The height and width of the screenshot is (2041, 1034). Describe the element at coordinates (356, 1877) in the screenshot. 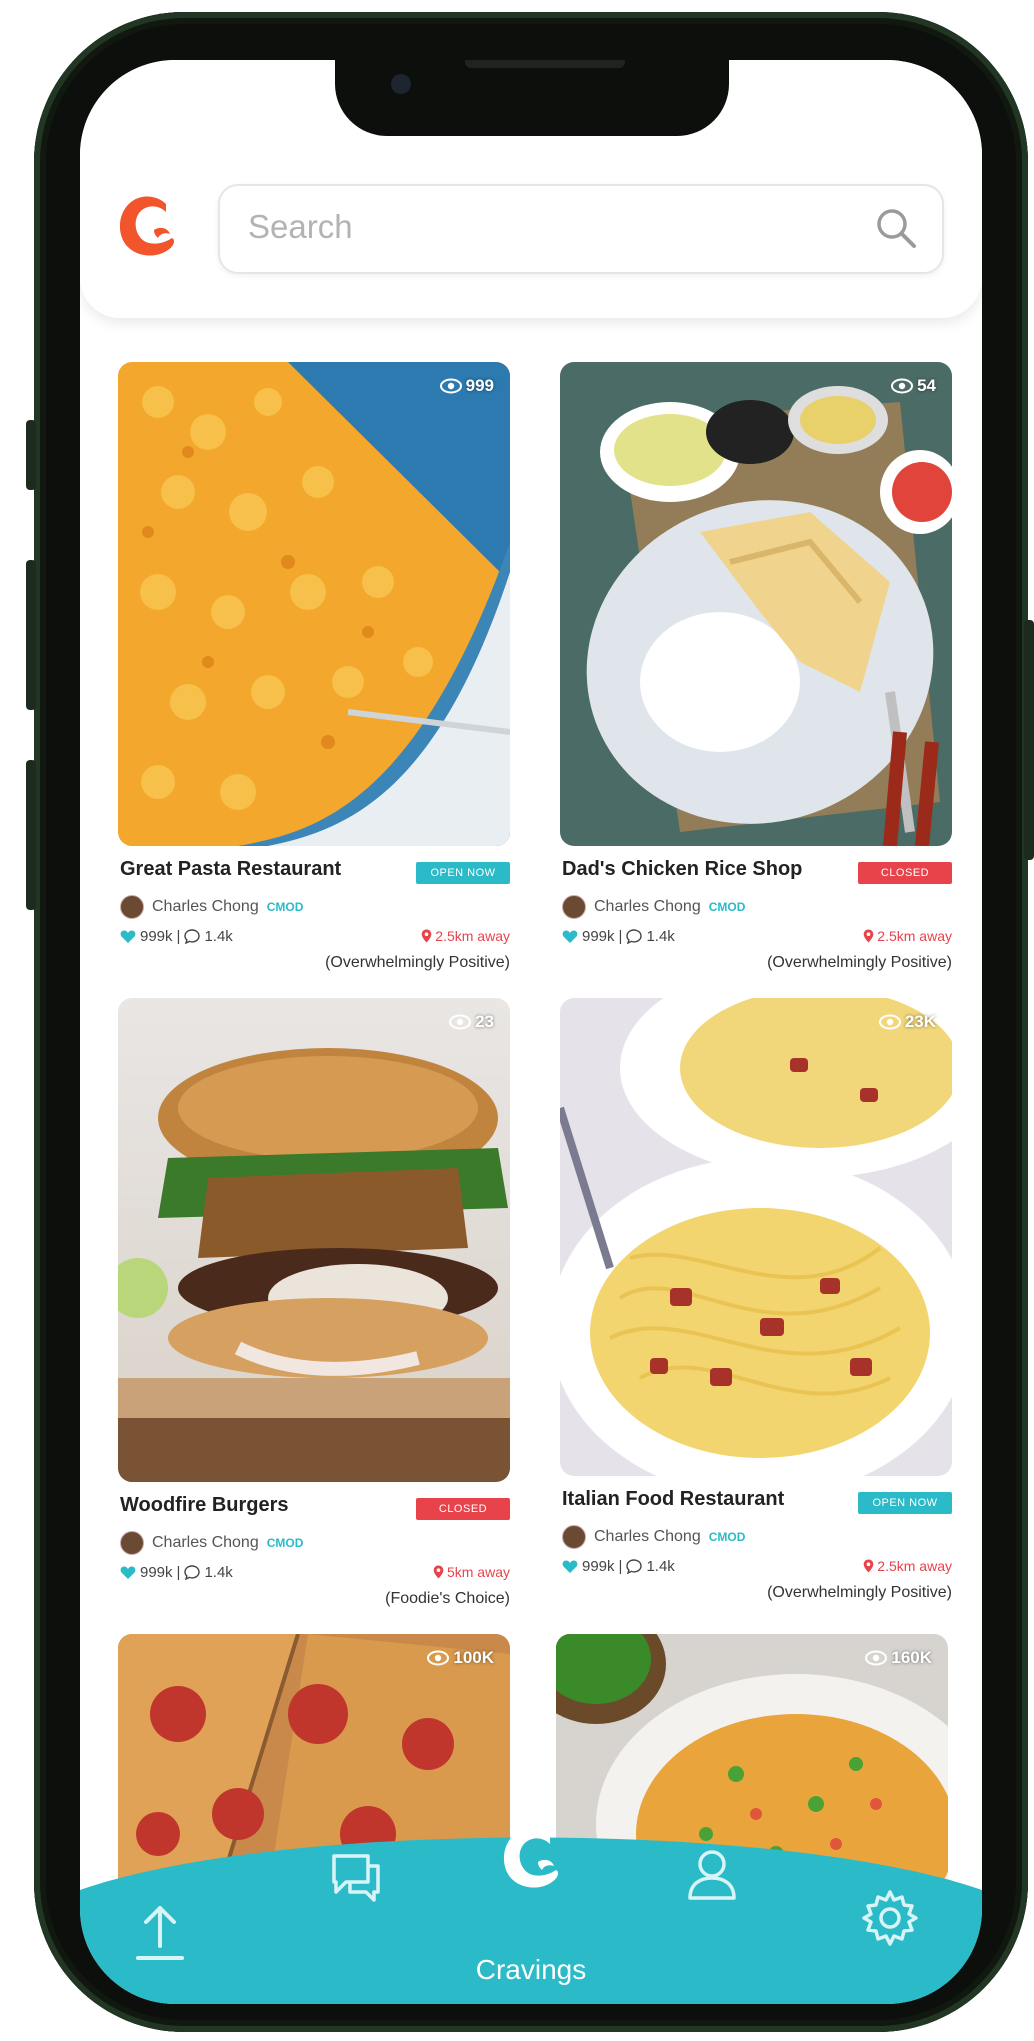

I see `chat-icon` at that location.